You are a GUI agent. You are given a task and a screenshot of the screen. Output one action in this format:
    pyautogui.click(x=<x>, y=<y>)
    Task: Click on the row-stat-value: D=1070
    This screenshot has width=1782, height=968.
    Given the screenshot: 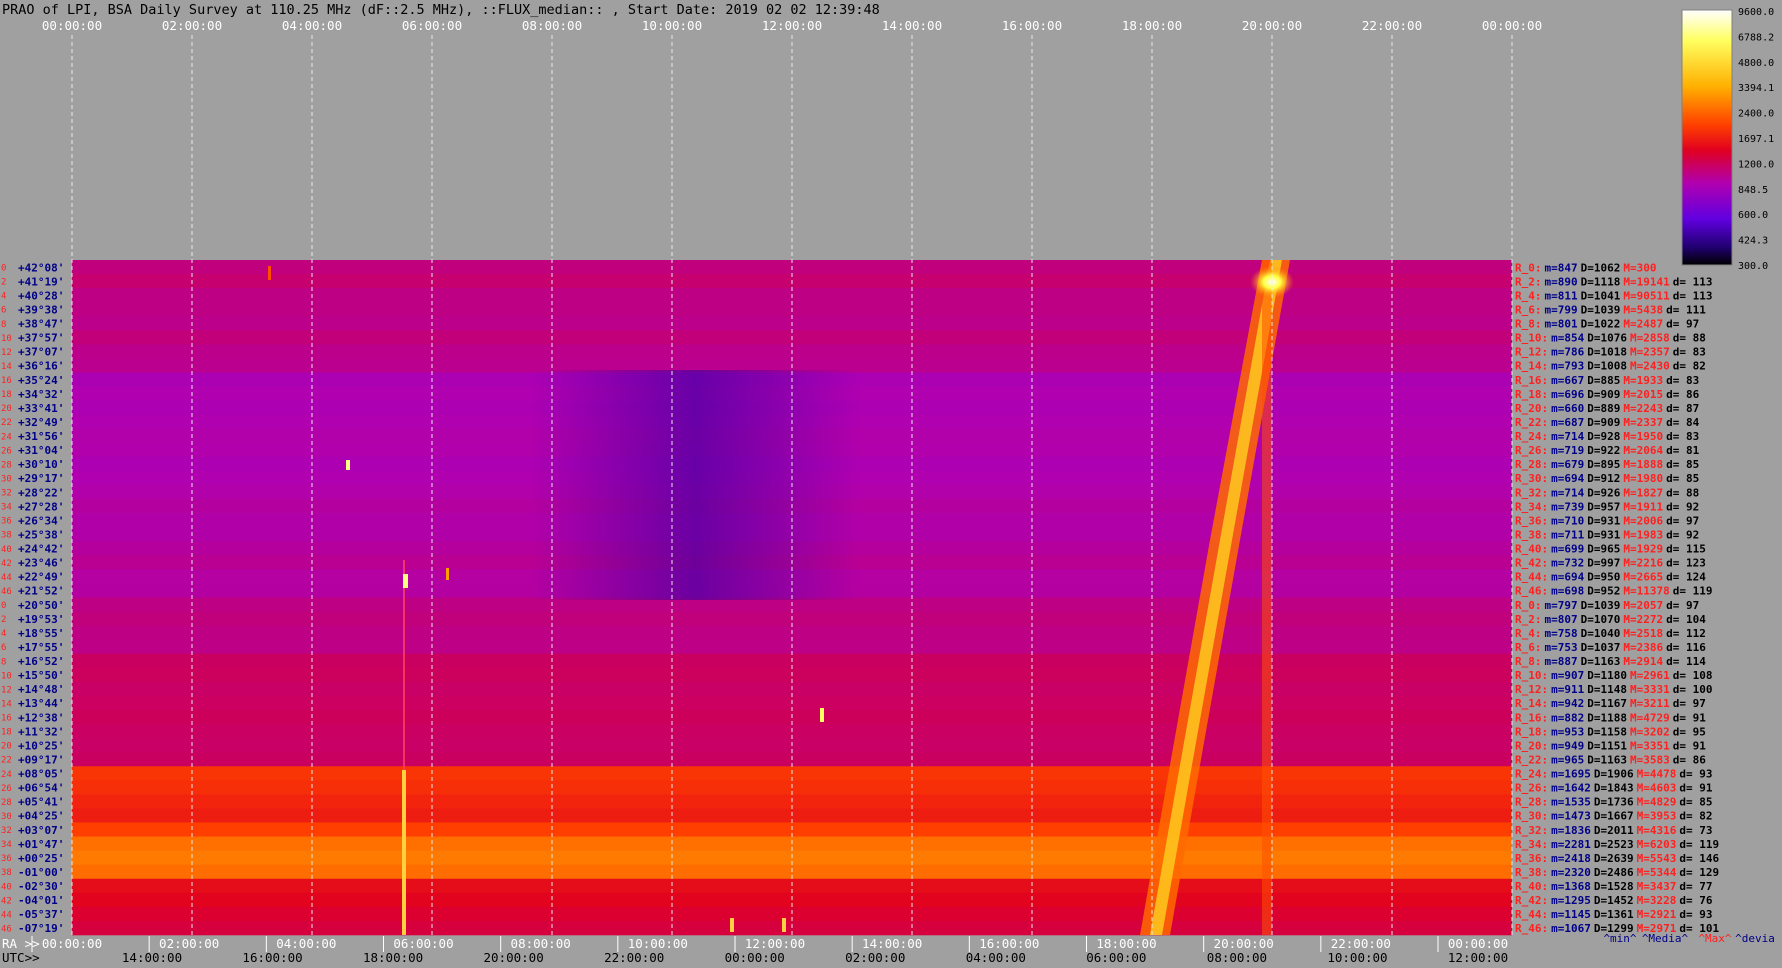 What is the action you would take?
    pyautogui.click(x=1601, y=619)
    